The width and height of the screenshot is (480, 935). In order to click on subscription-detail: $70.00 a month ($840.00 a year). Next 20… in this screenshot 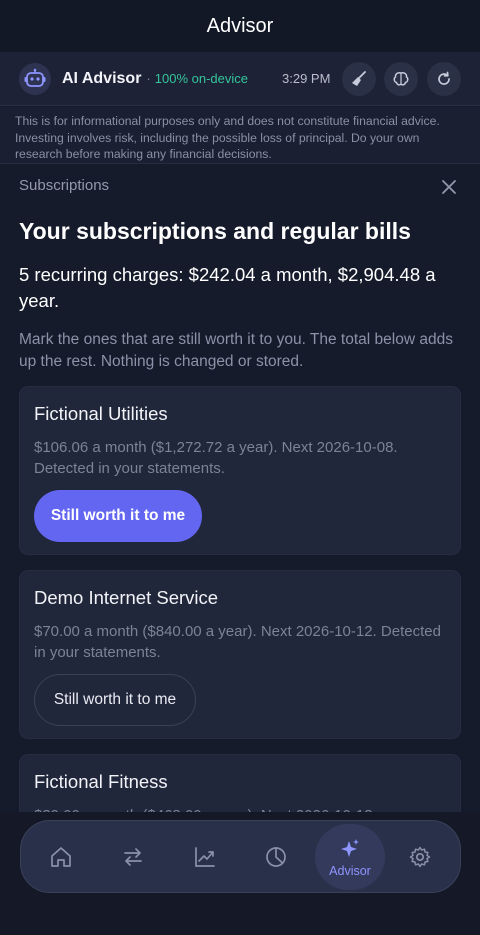, I will do `click(237, 642)`.